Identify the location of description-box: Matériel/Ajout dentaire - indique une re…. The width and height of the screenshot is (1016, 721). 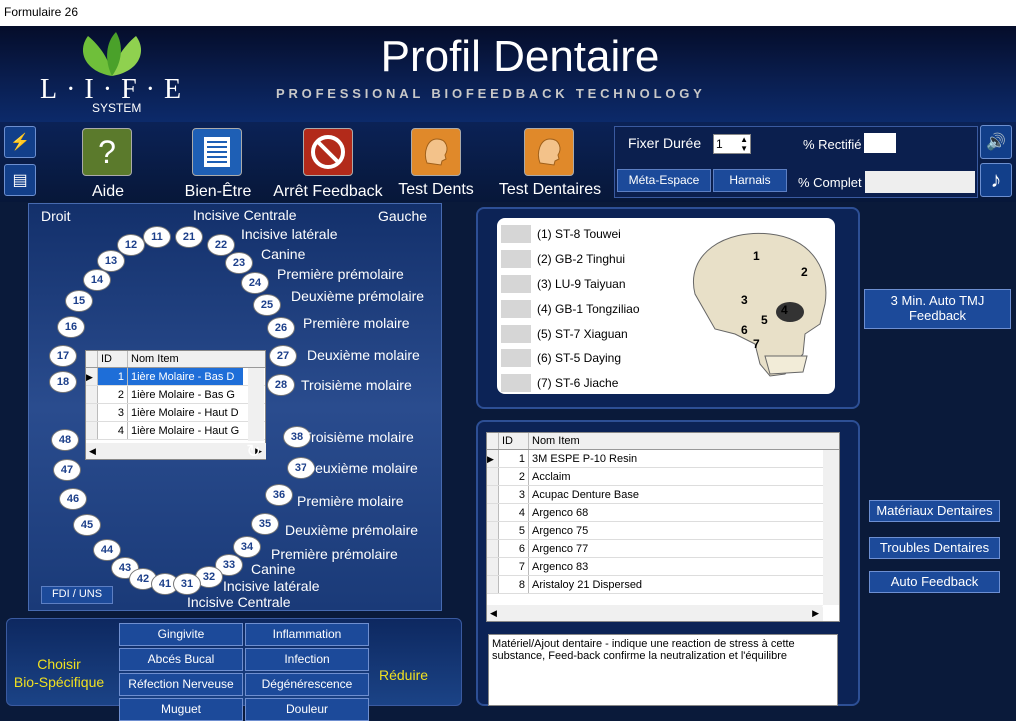
(663, 670).